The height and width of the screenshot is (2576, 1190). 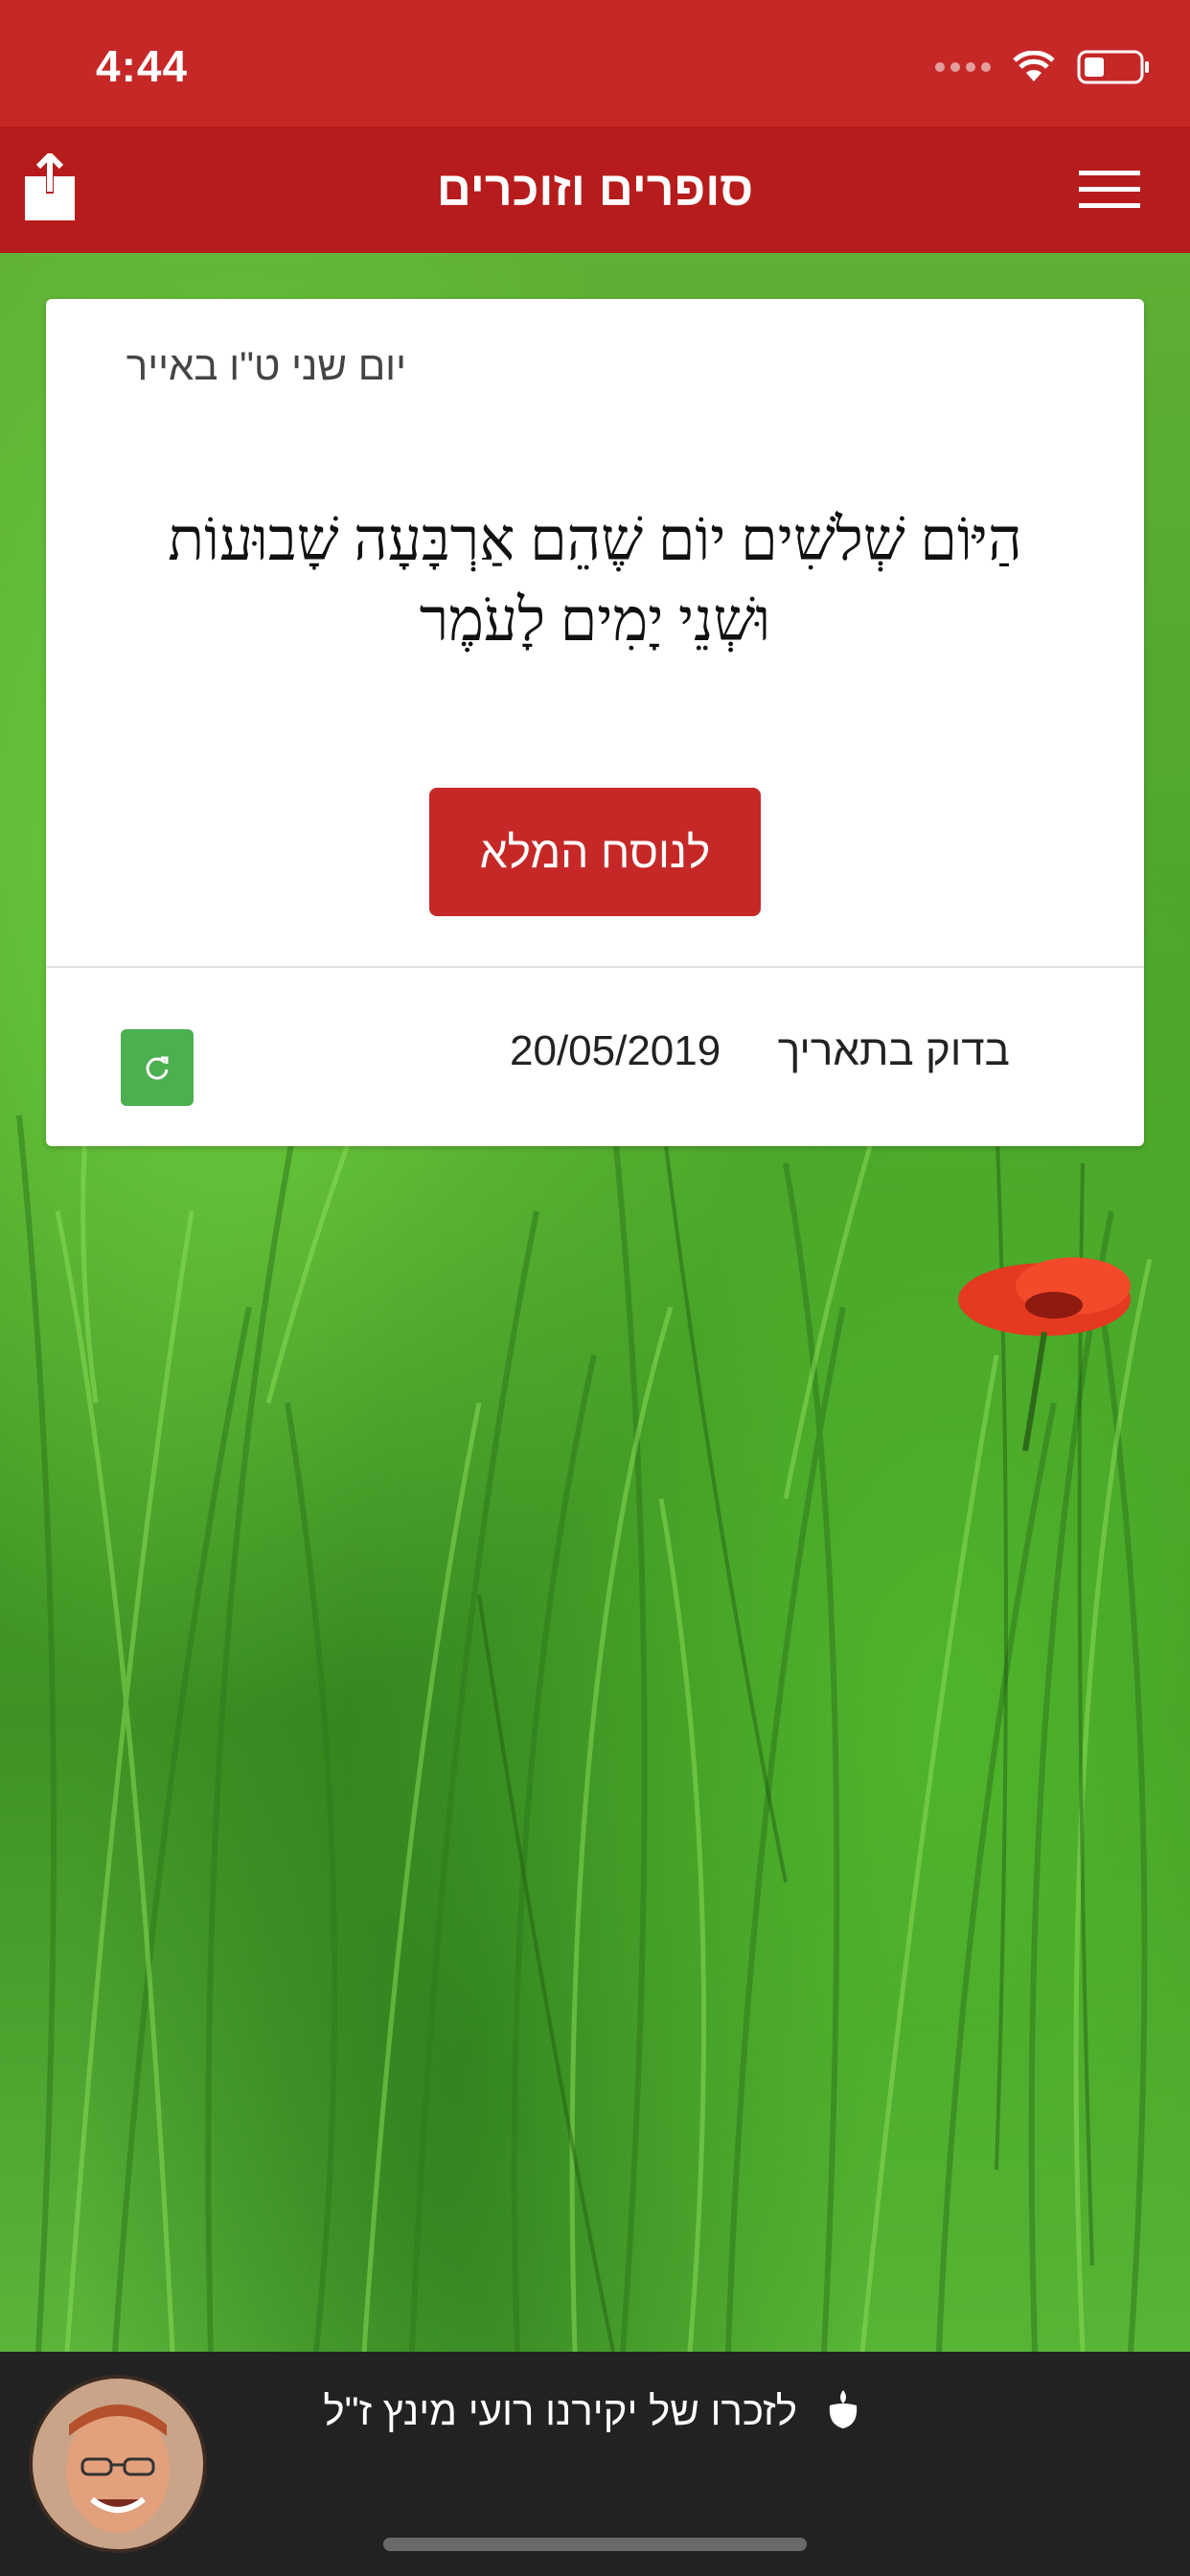 I want to click on menu-icon, so click(x=1109, y=190).